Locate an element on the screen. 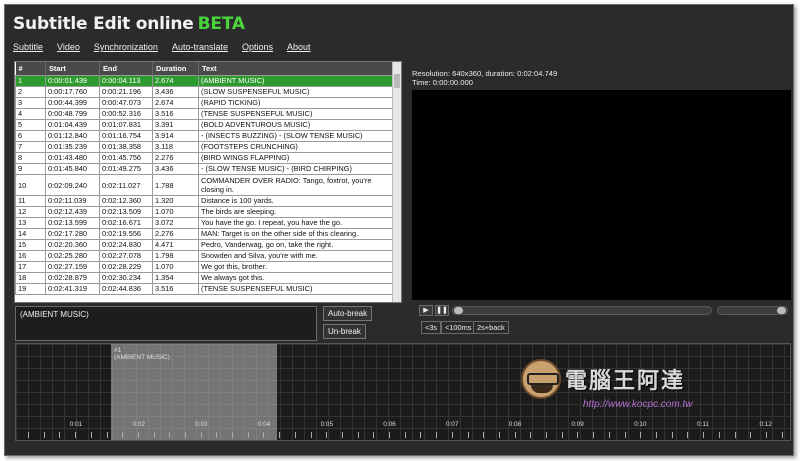  skip-back-3s-button: <3s is located at coordinates (431, 327).